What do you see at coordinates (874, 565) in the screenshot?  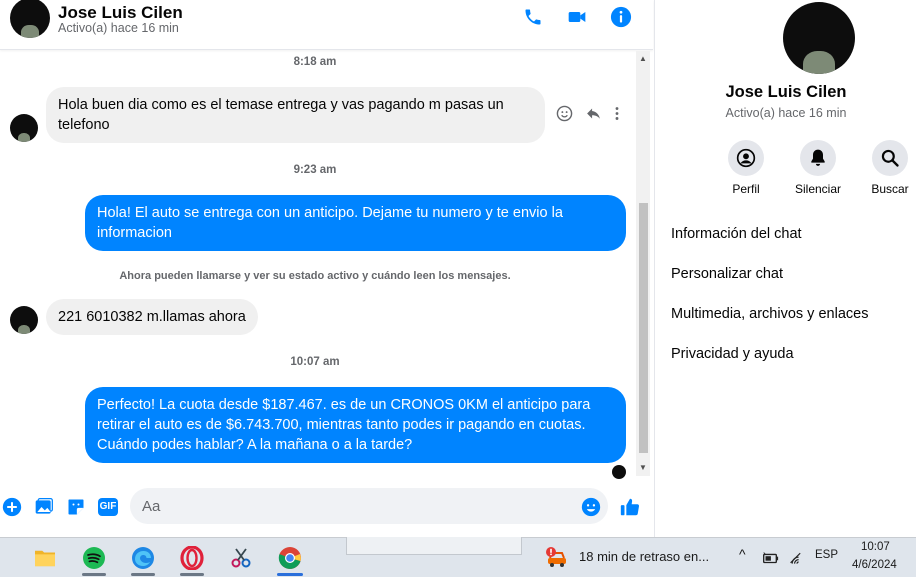 I see `clock-date: 4/6/2024` at bounding box center [874, 565].